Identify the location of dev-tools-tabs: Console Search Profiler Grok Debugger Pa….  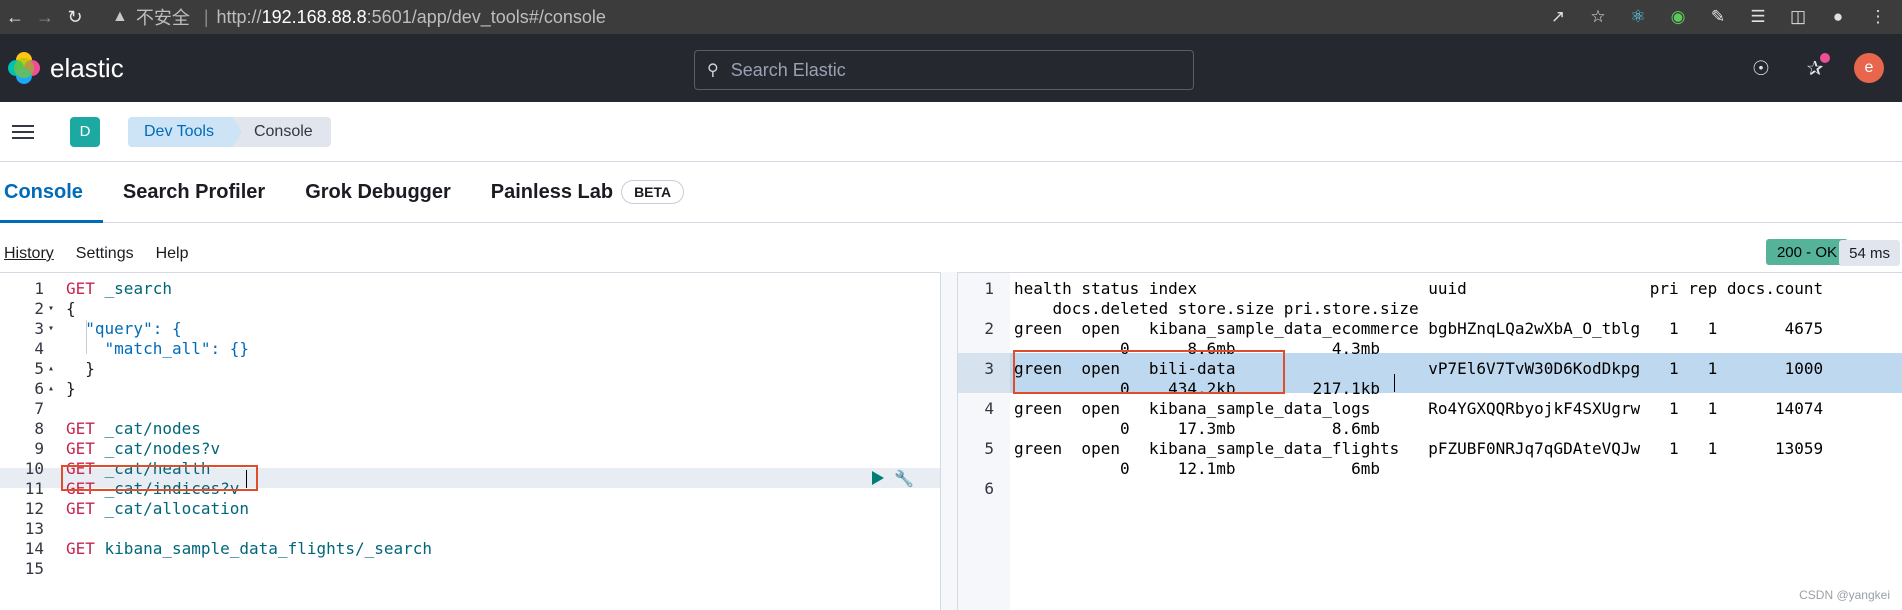
(951, 193).